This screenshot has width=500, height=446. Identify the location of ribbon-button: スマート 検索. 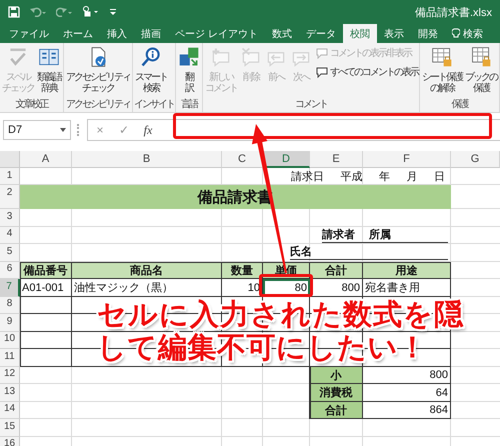
(151, 70).